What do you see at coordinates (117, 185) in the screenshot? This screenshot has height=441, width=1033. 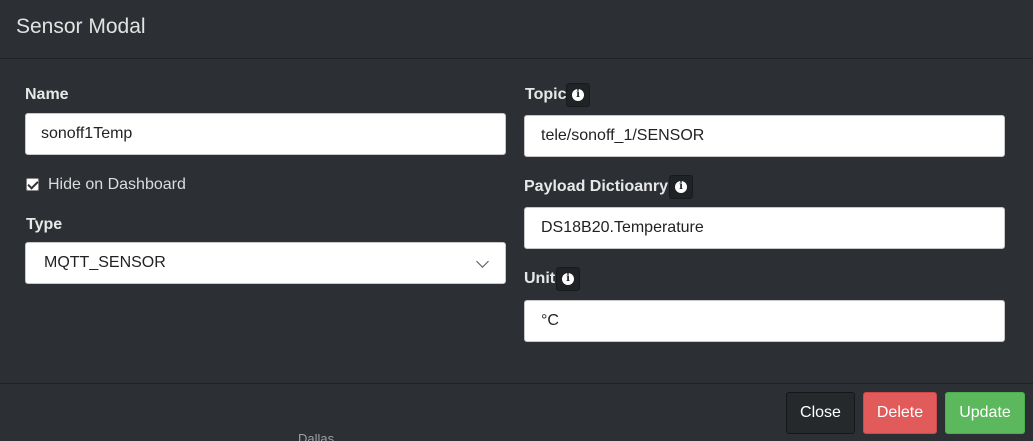 I see `hide-on-dashboard-label: Hide on Dashboard` at bounding box center [117, 185].